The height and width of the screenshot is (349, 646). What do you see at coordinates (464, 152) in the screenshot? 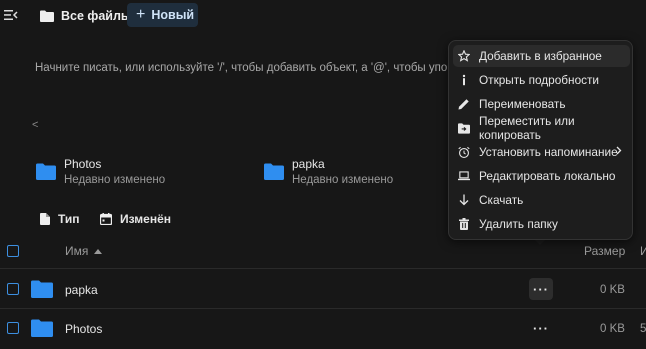
I see `alarm-icon` at bounding box center [464, 152].